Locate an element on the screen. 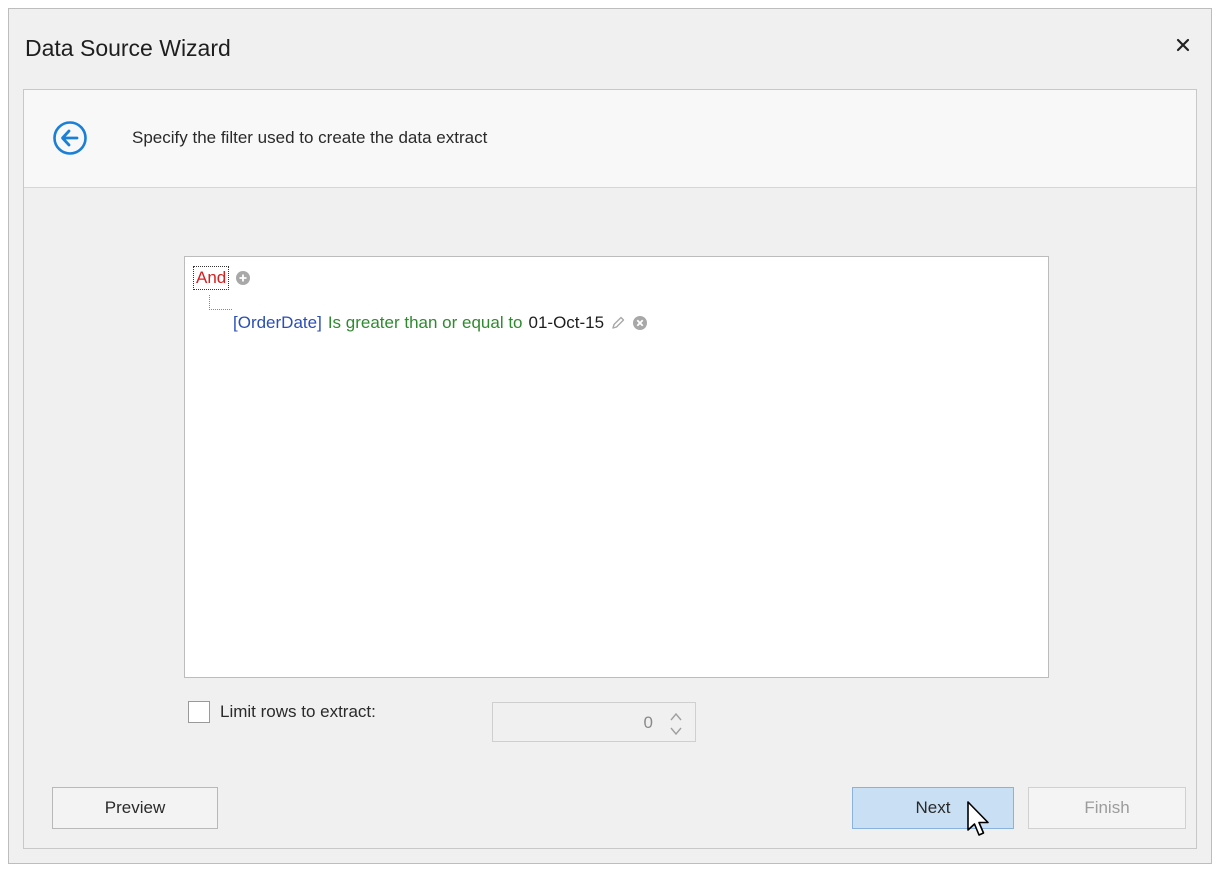 Image resolution: width=1221 pixels, height=873 pixels. window-title: Data Source Wizard is located at coordinates (128, 48).